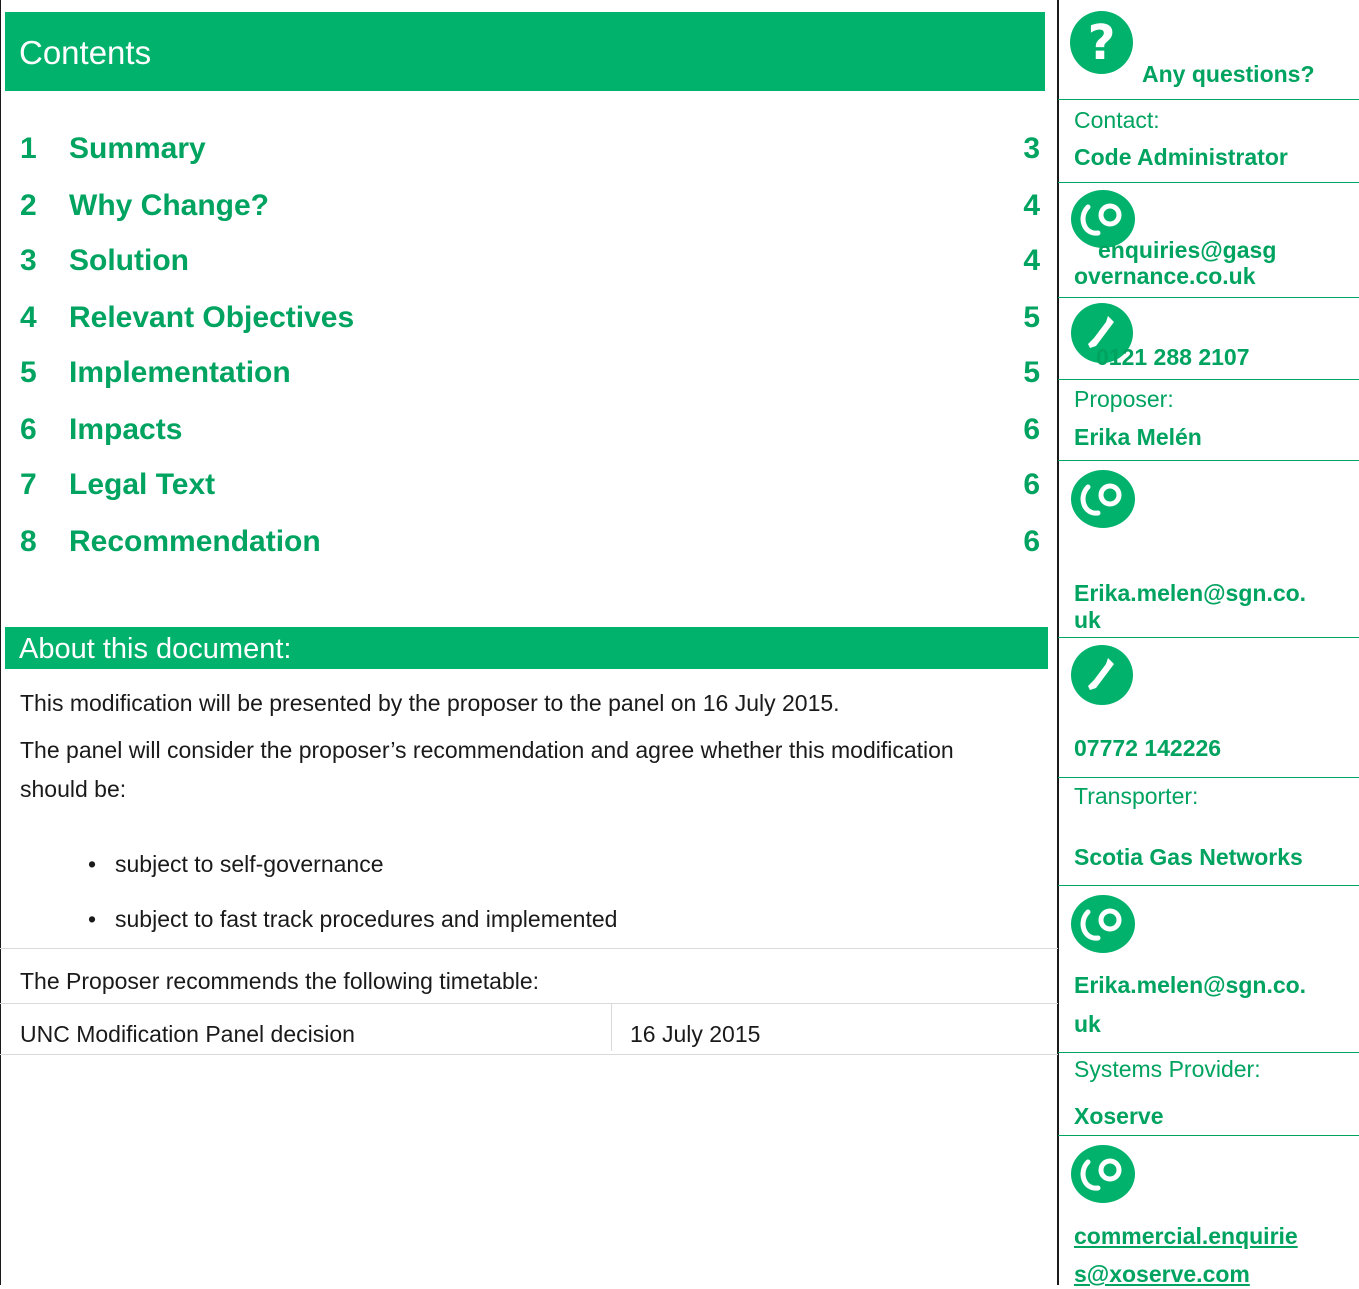 The image size is (1359, 1289). I want to click on toc-title: Legal Text, so click(142, 485).